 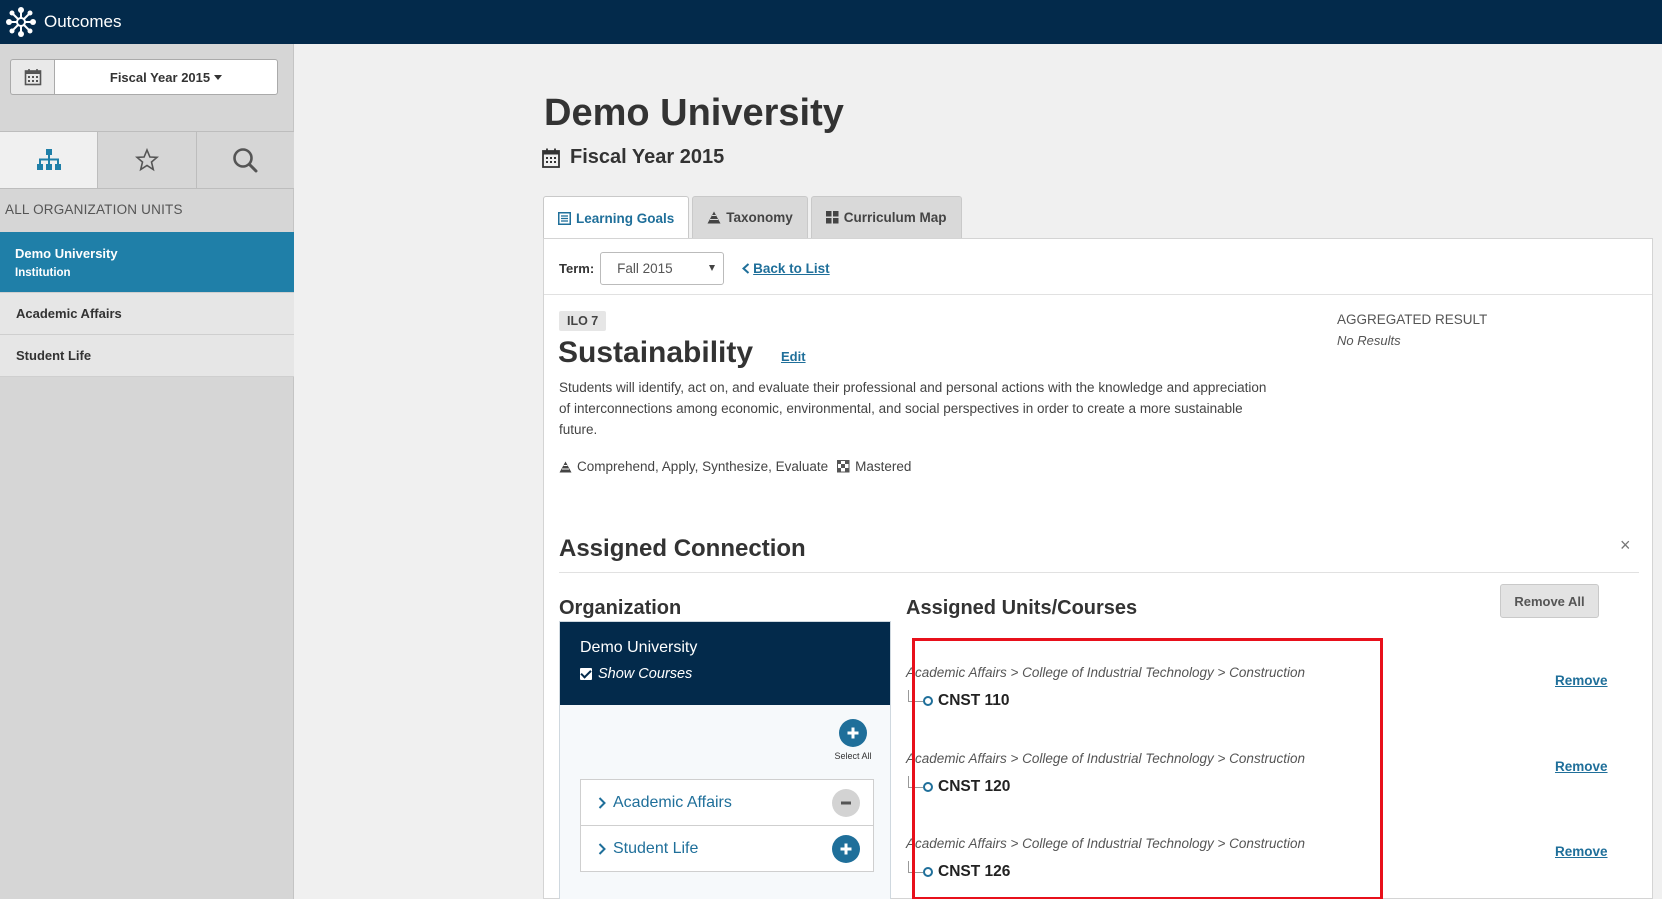 What do you see at coordinates (1369, 340) in the screenshot?
I see `aggregated-result-value: No Results` at bounding box center [1369, 340].